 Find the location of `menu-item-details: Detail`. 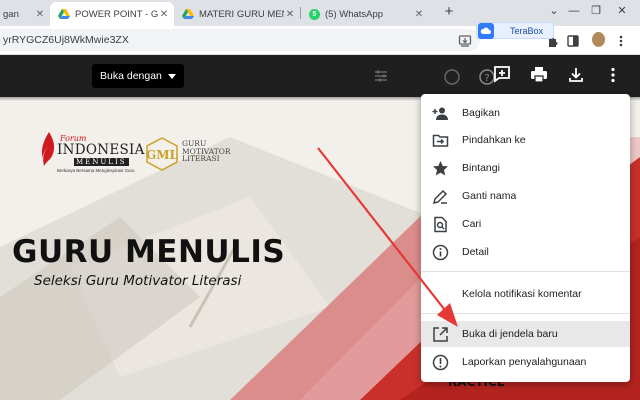

menu-item-details: Detail is located at coordinates (525, 252).